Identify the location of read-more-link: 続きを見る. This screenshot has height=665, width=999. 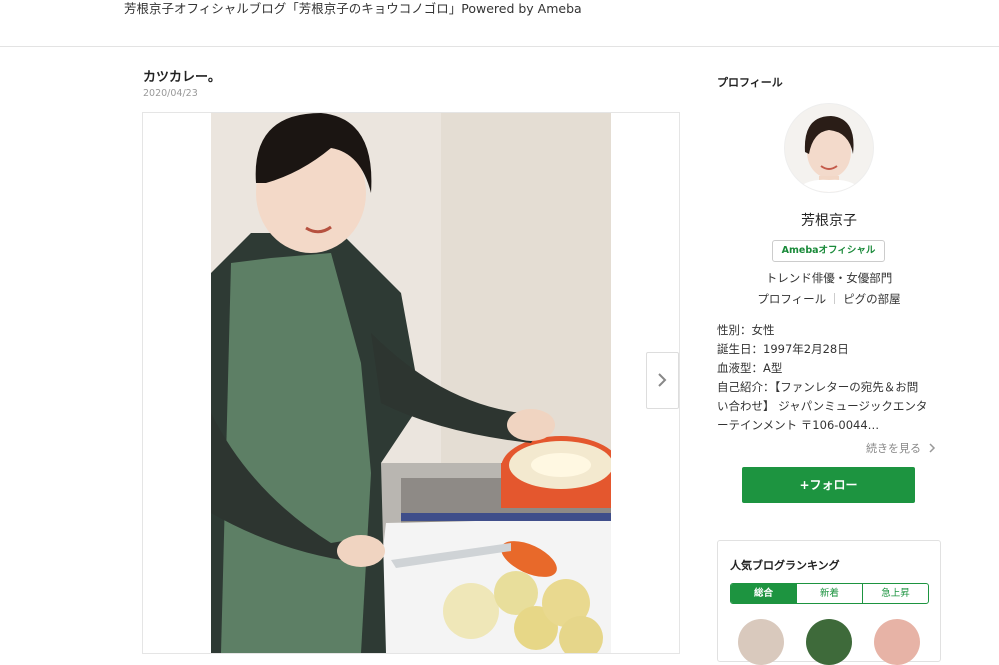
(901, 448).